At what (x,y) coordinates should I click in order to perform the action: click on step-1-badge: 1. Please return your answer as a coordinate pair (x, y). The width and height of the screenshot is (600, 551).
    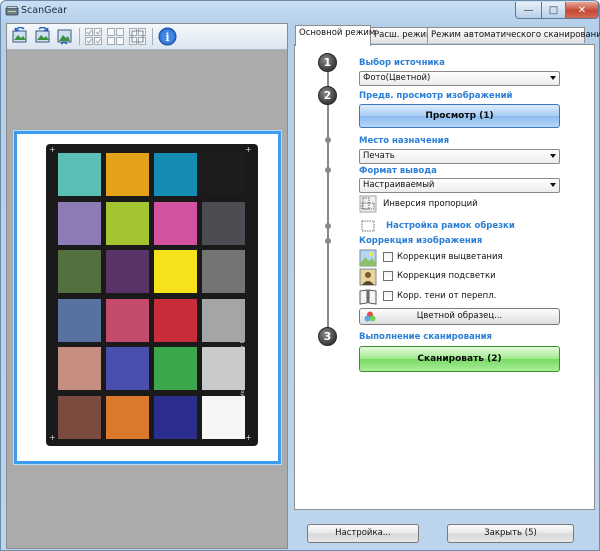
    Looking at the image, I should click on (327, 62).